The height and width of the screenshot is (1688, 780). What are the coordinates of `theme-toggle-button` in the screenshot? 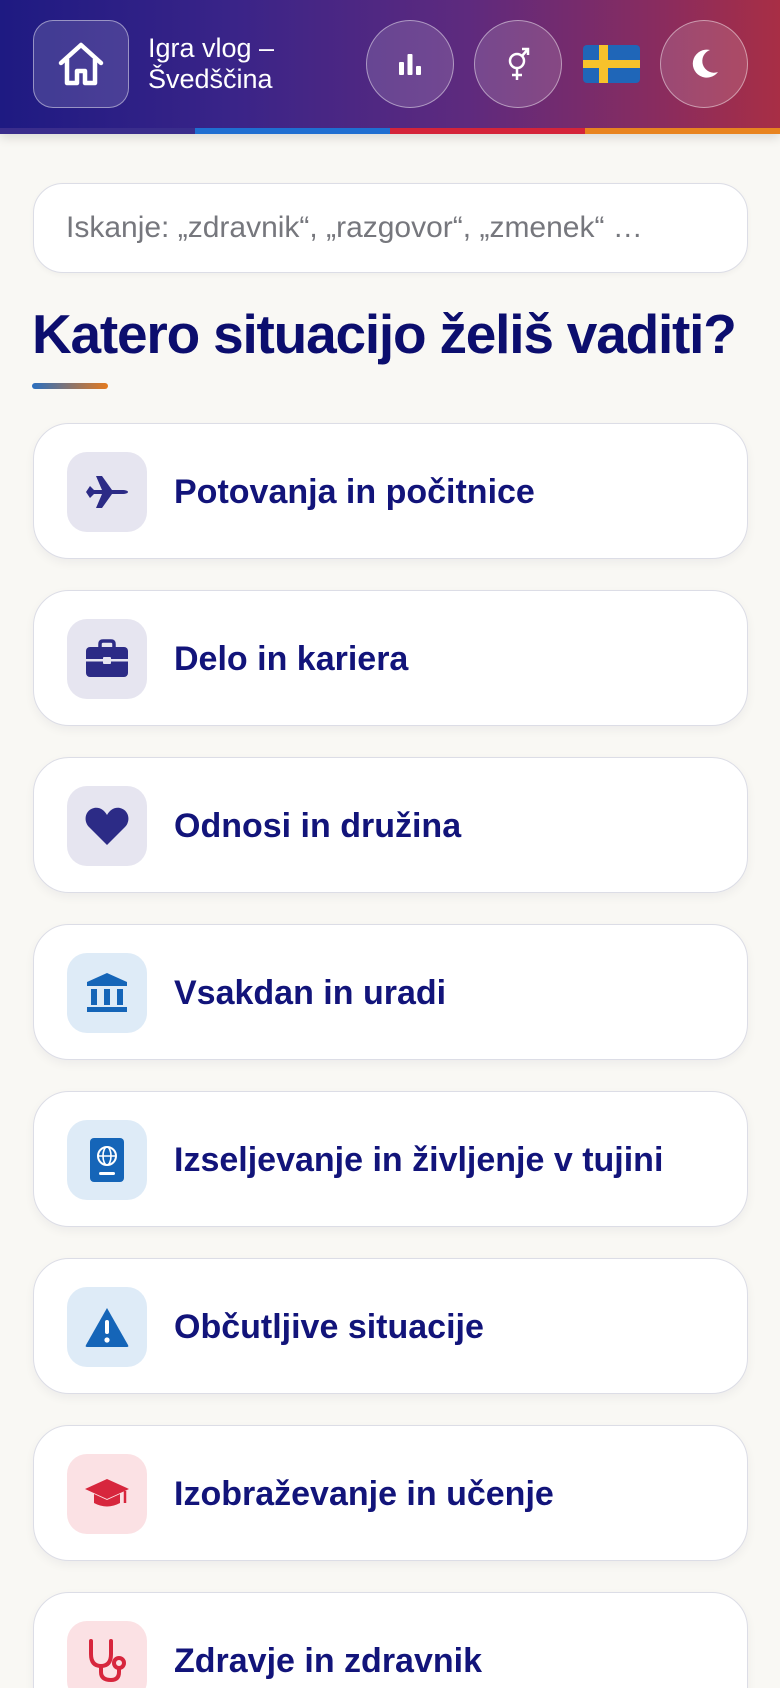 It's located at (704, 64).